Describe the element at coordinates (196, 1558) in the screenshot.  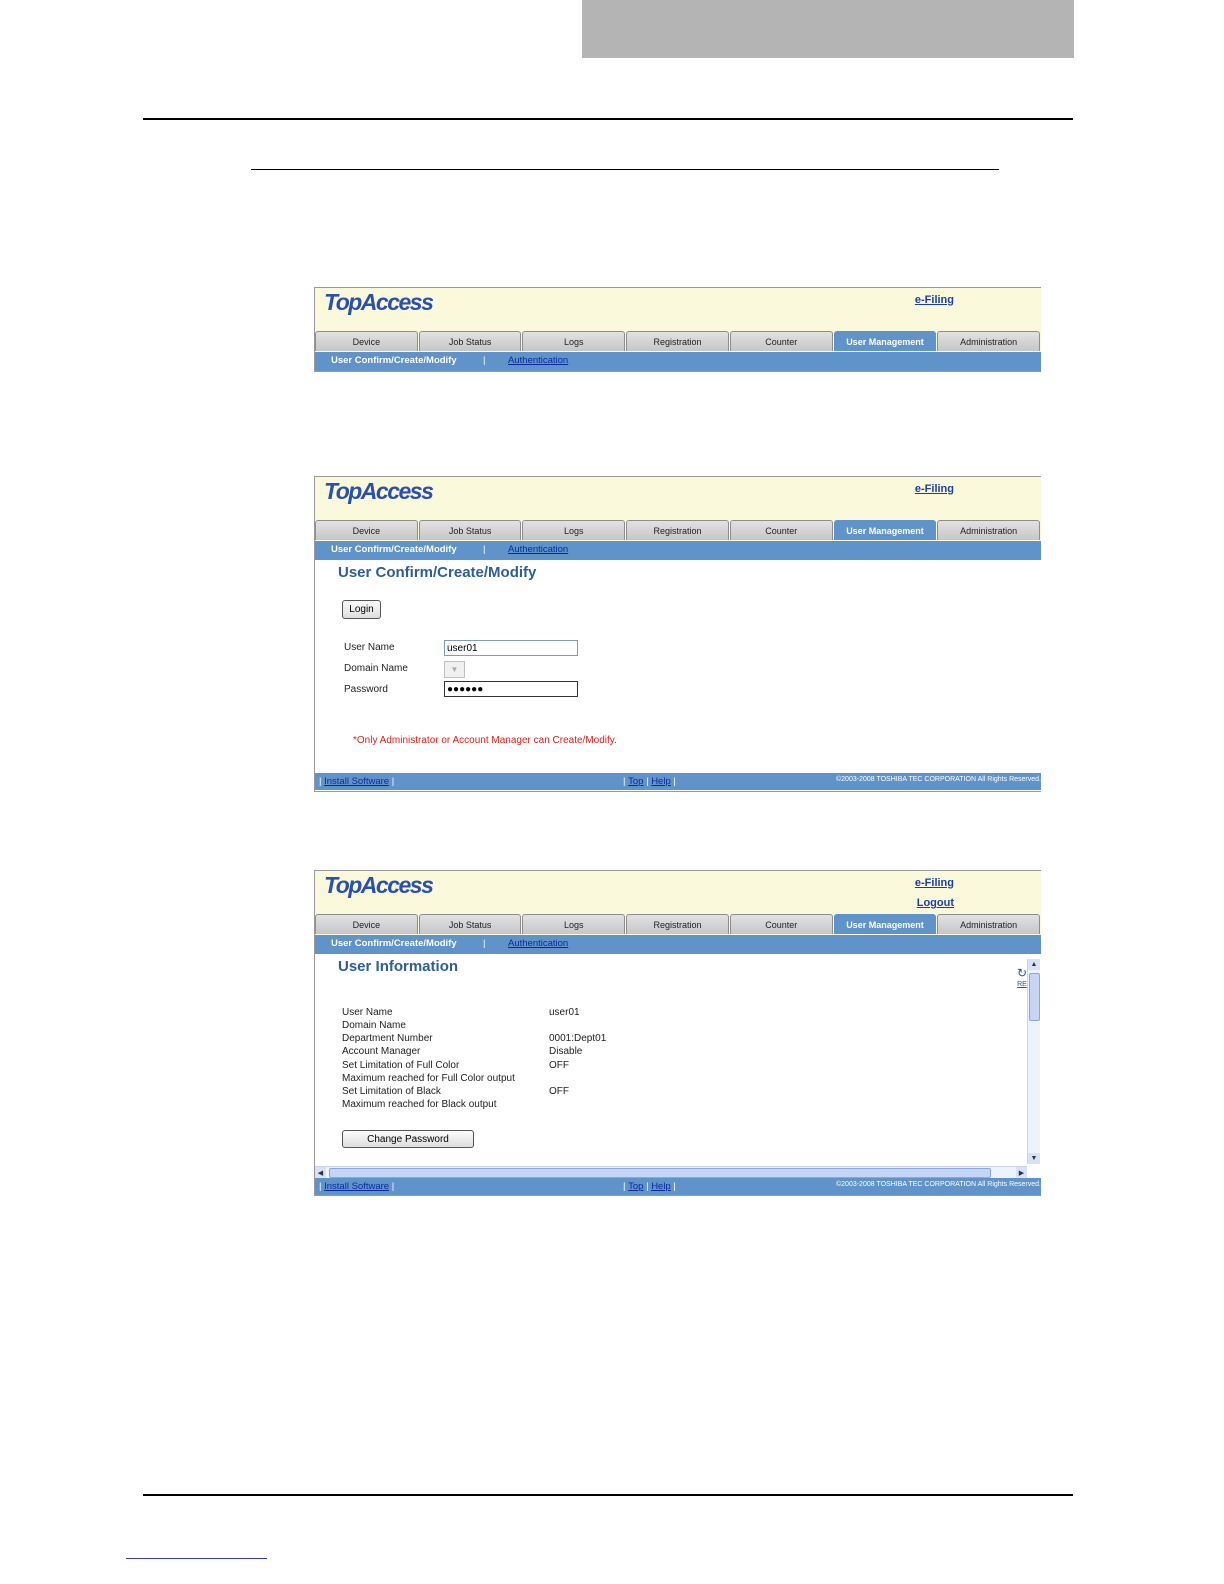
I see `footnote-rule` at that location.